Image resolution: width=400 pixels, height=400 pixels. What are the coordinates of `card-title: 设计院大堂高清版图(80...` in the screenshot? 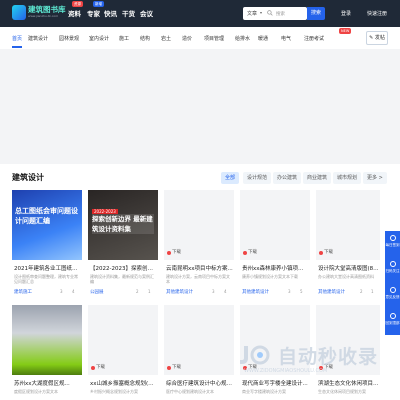 It's located at (349, 268).